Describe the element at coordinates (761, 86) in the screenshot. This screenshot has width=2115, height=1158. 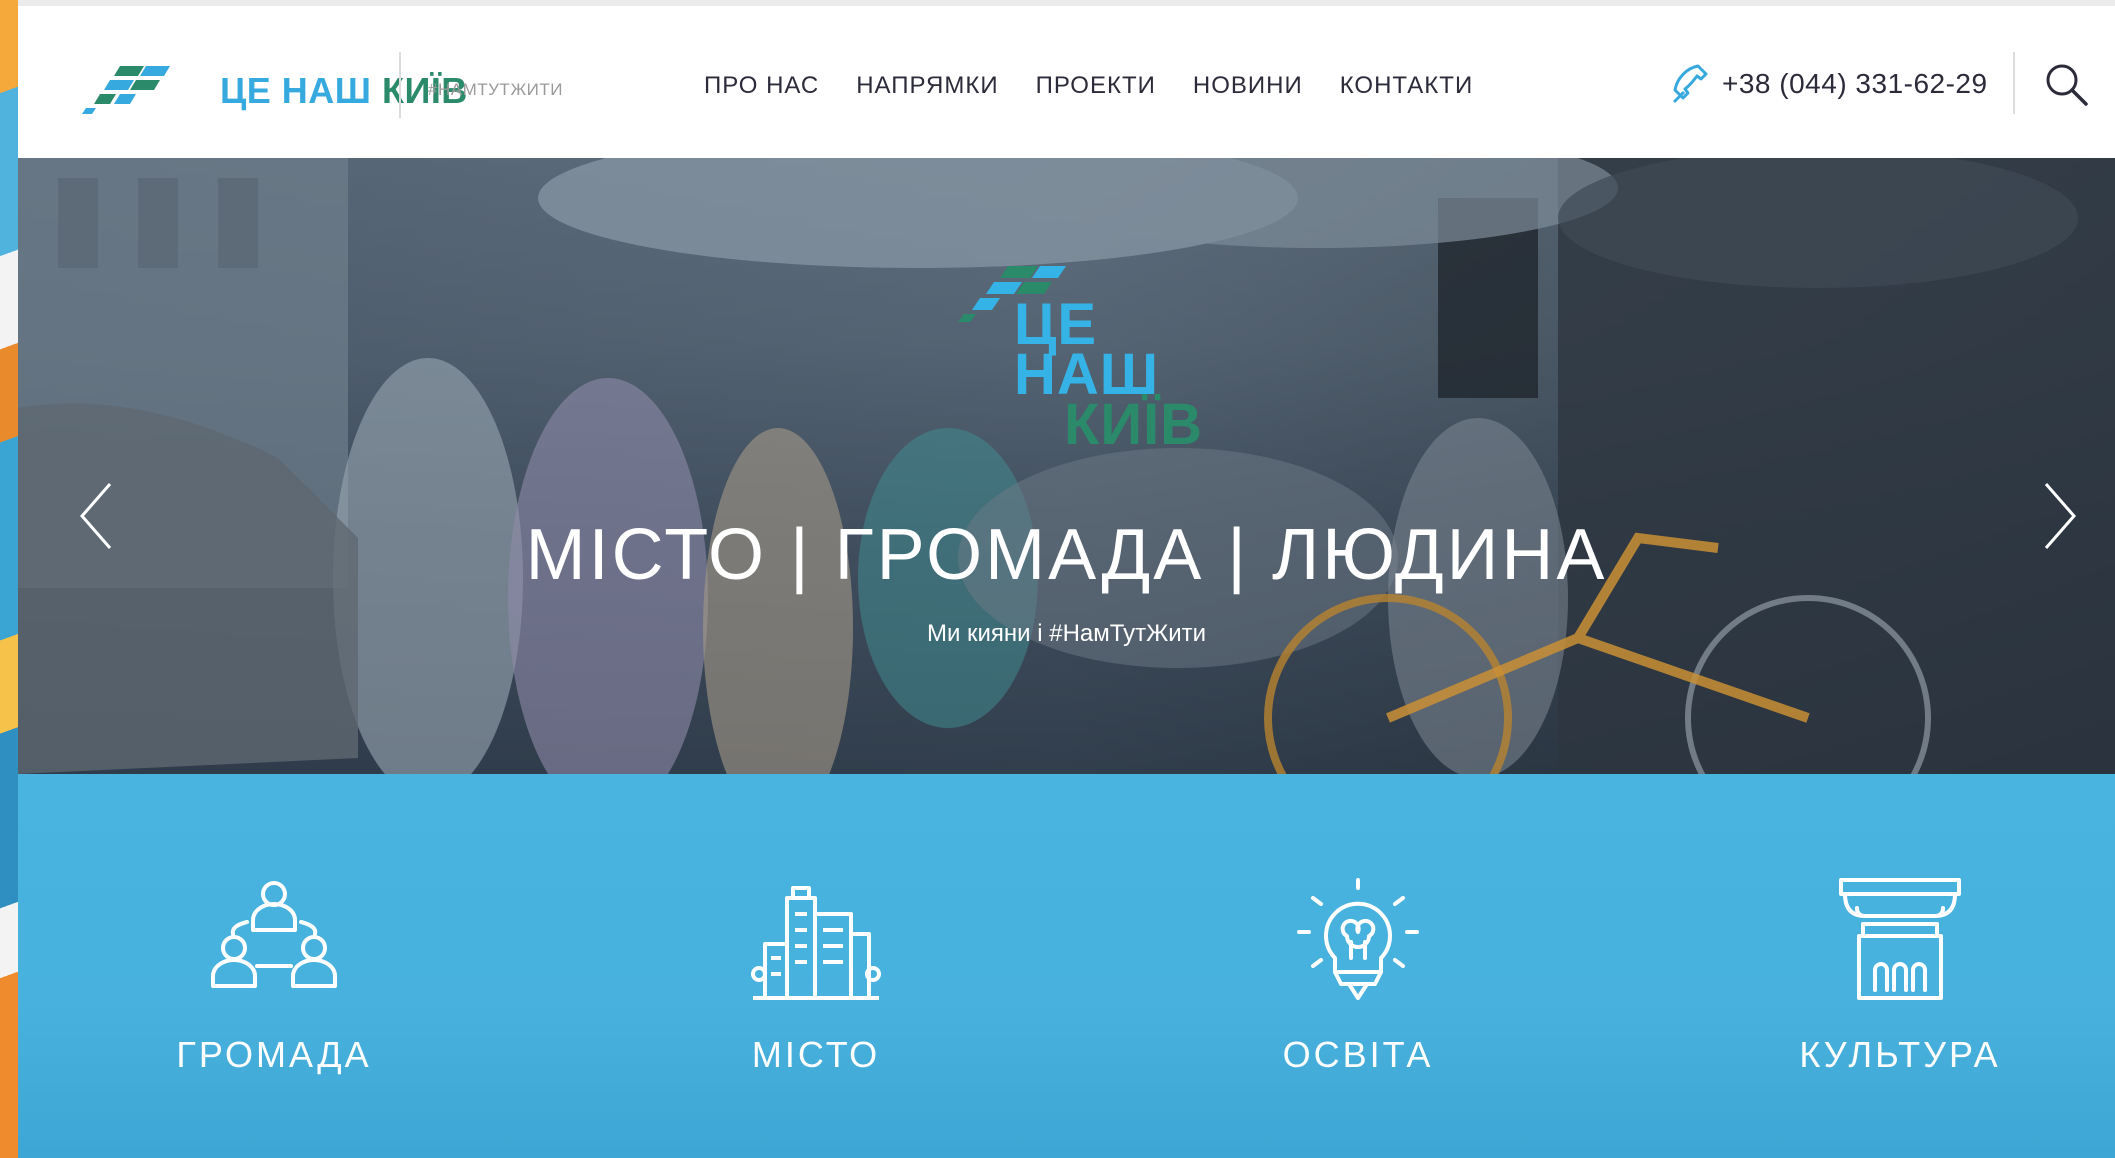
I see `nav-item-about: ПРО НАС` at that location.